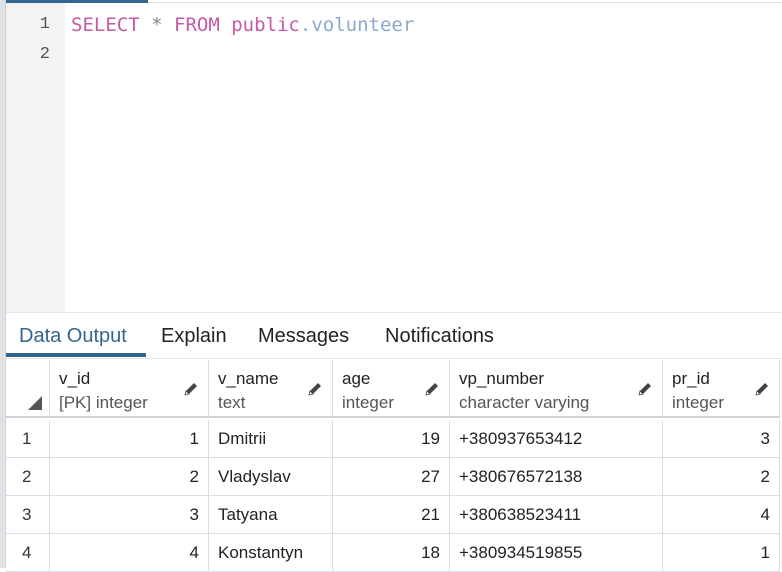 Image resolution: width=782 pixels, height=572 pixels. I want to click on active-tab-underline, so click(76, 355).